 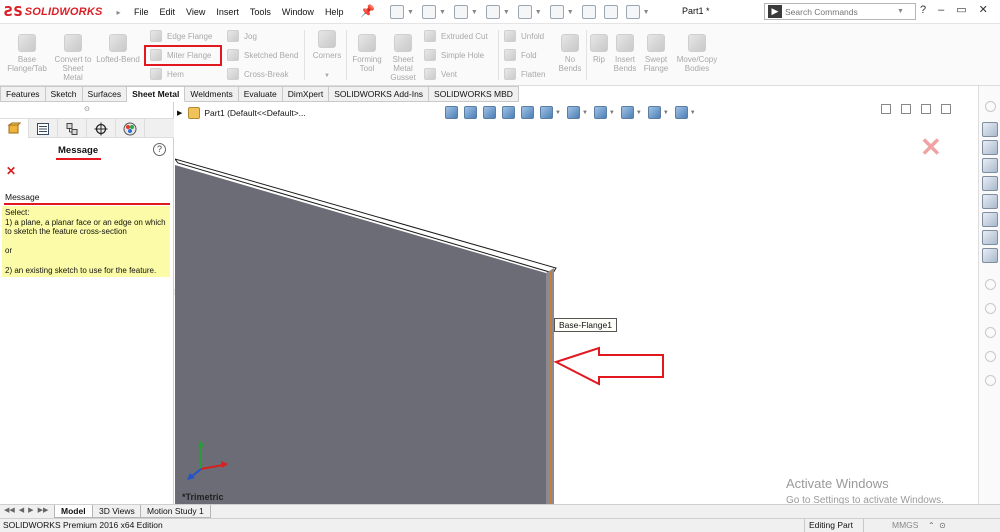 What do you see at coordinates (105, 94) in the screenshot?
I see `tab-surfaces: Surfaces` at bounding box center [105, 94].